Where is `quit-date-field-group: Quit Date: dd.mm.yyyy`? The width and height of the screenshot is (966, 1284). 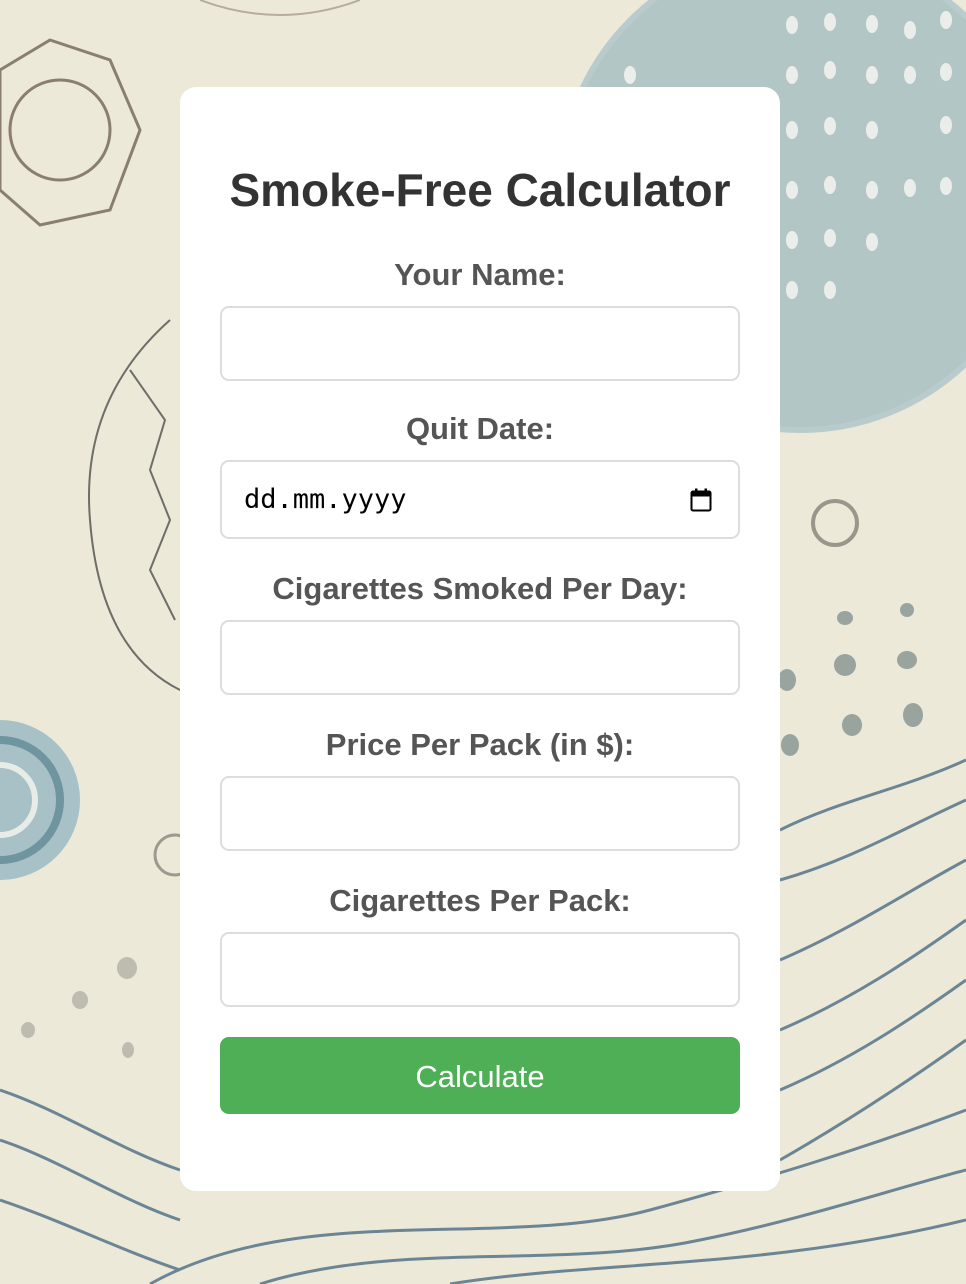
quit-date-field-group: Quit Date: dd.mm.yyyy is located at coordinates (480, 475).